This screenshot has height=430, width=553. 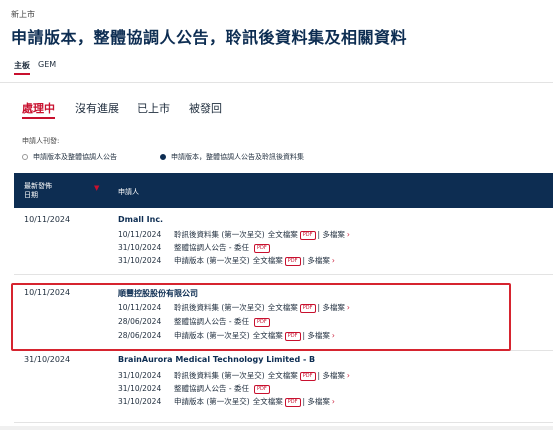 What do you see at coordinates (22, 67) in the screenshot?
I see `tab-main-board: 主板` at bounding box center [22, 67].